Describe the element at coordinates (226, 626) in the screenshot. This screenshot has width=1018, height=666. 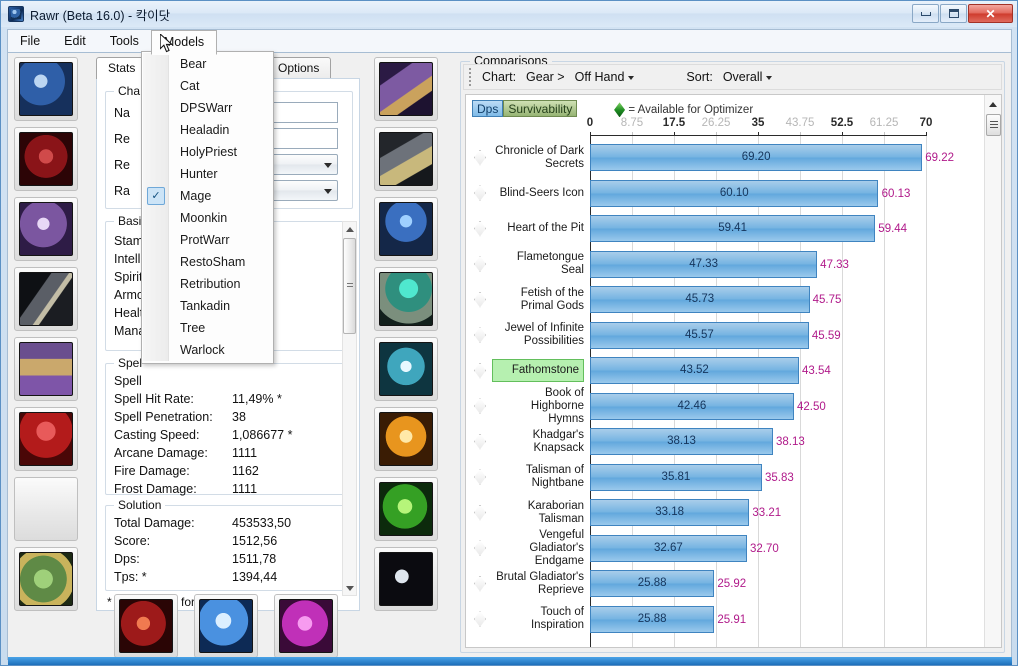
I see `off-hand-slot-icon` at that location.